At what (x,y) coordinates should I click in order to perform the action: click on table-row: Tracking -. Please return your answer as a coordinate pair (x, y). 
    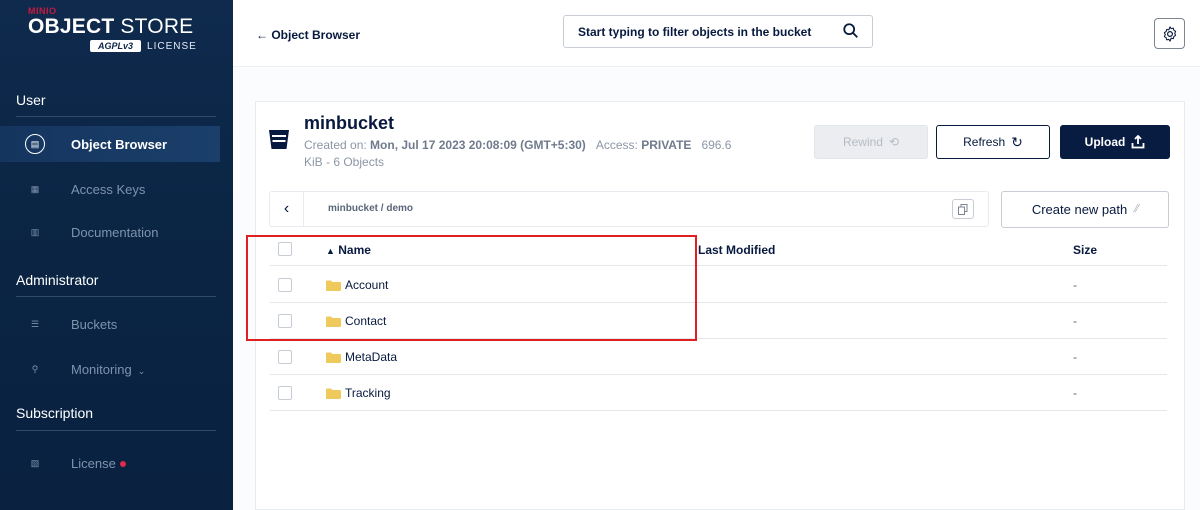
    Looking at the image, I should click on (718, 393).